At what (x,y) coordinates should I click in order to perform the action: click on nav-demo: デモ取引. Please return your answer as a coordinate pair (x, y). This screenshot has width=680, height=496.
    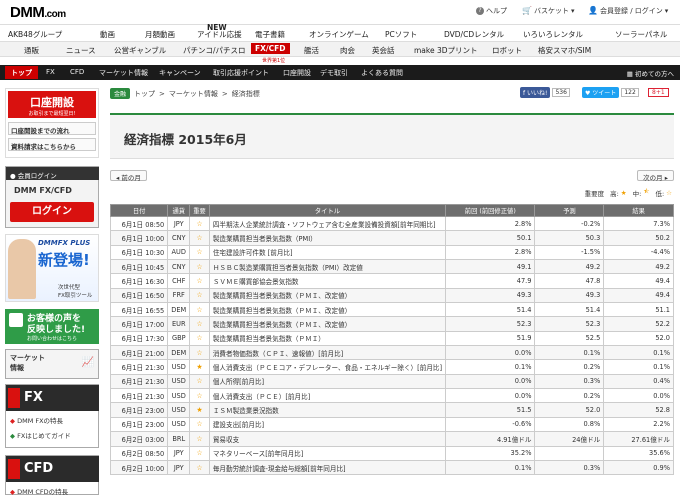
    Looking at the image, I should click on (334, 73).